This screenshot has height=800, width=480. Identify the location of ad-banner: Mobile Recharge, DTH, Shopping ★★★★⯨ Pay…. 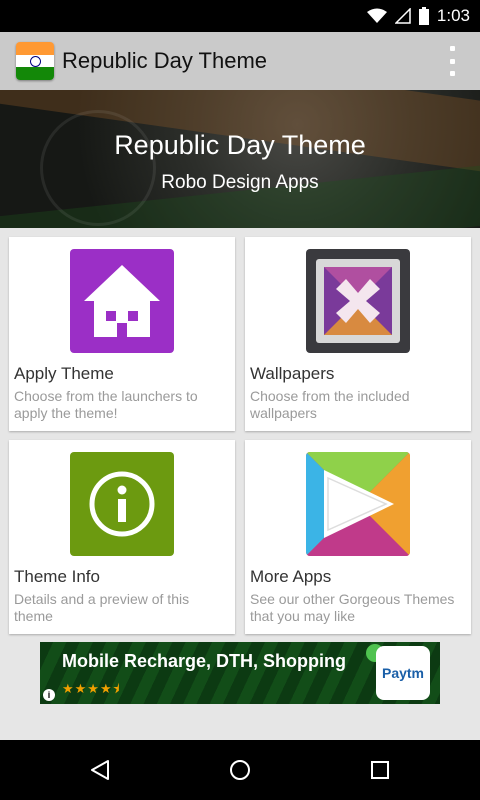
(240, 673).